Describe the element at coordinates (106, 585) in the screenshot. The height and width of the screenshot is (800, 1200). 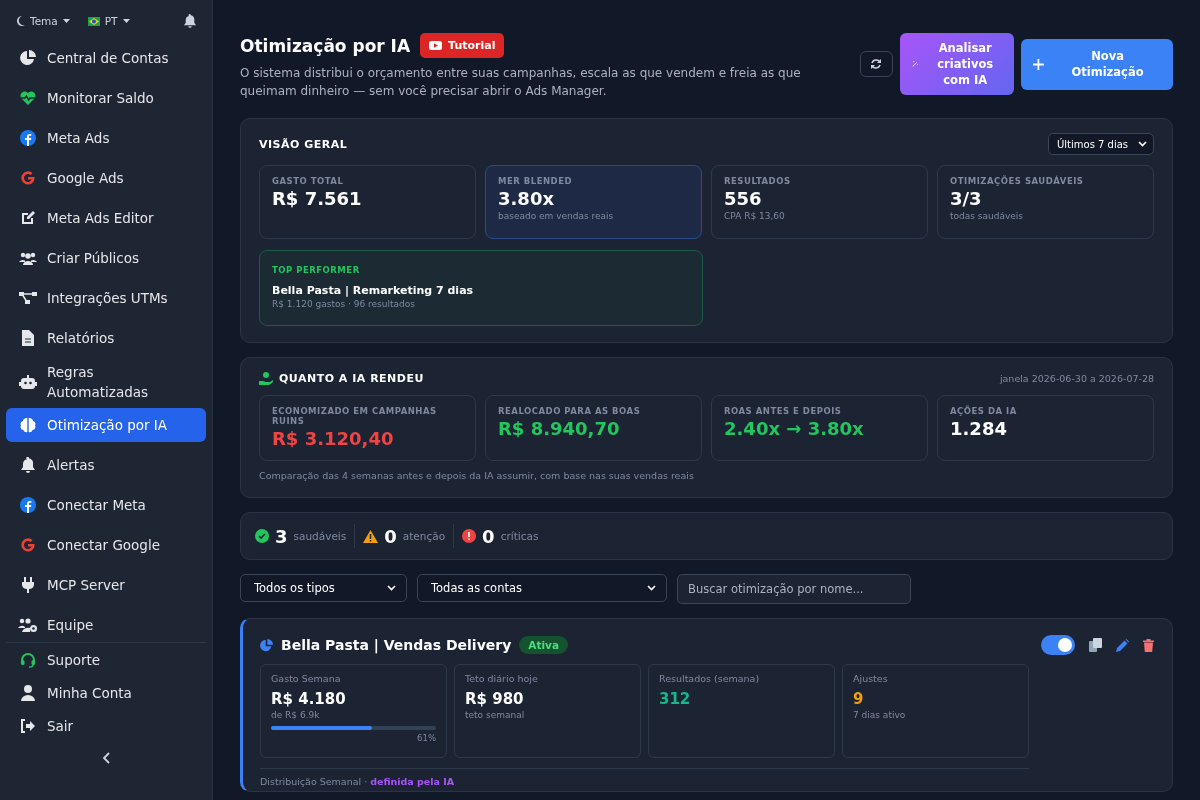
I see `sidebar-item: MCP Server` at that location.